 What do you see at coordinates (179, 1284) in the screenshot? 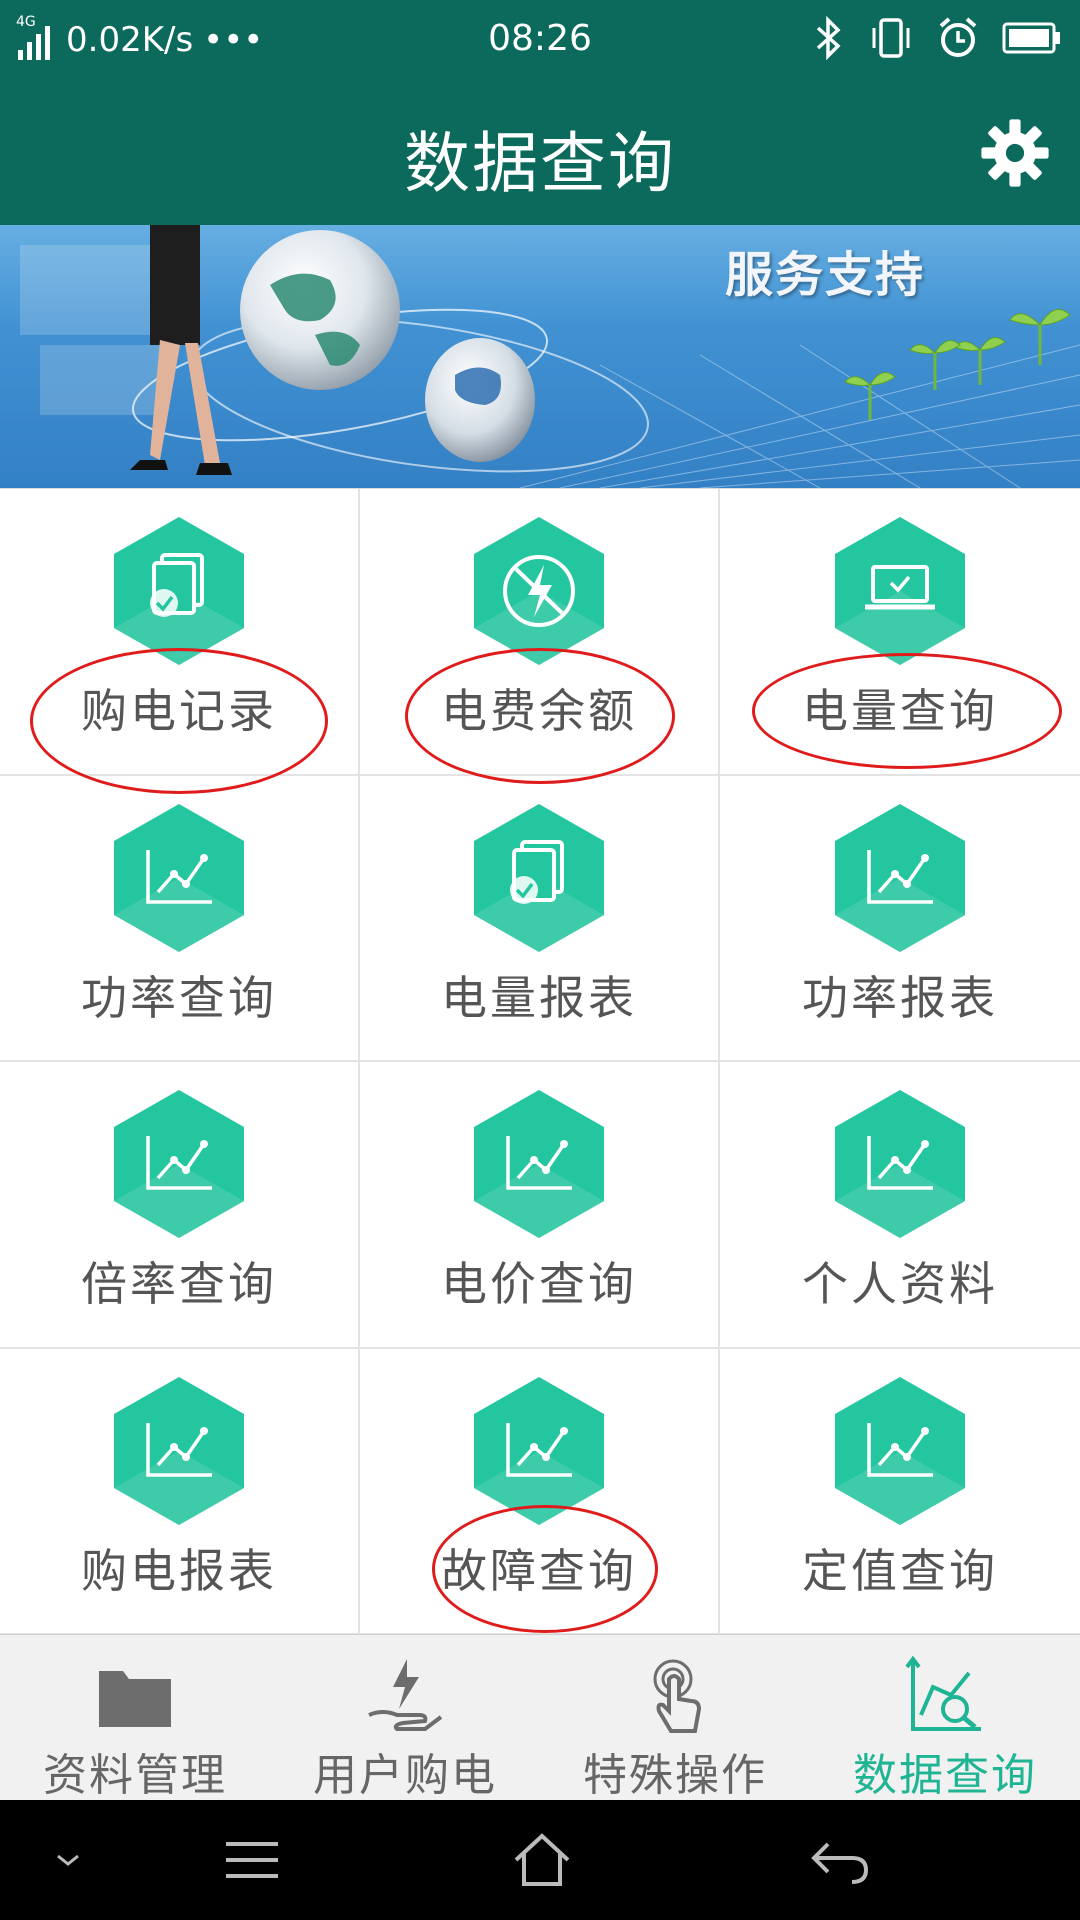
I see `grid-item-label: 倍率查询` at bounding box center [179, 1284].